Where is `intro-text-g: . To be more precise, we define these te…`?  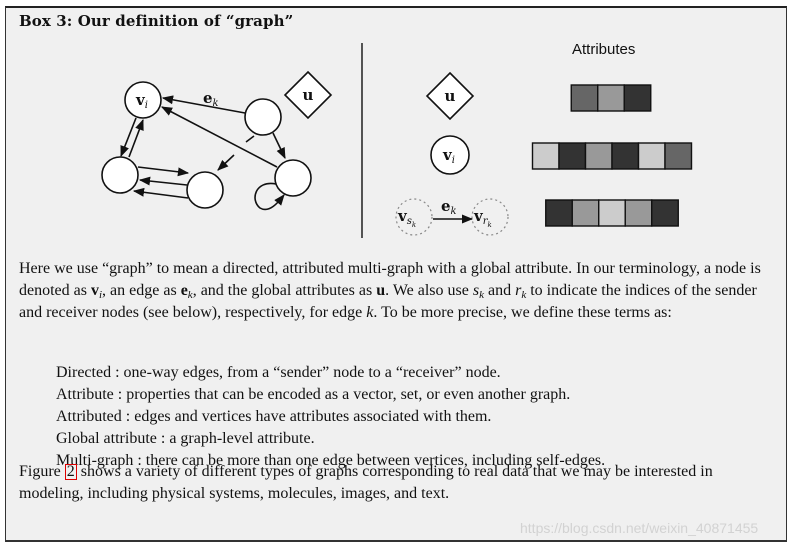
intro-text-g: . To be more precise, we define these te… is located at coordinates (522, 312).